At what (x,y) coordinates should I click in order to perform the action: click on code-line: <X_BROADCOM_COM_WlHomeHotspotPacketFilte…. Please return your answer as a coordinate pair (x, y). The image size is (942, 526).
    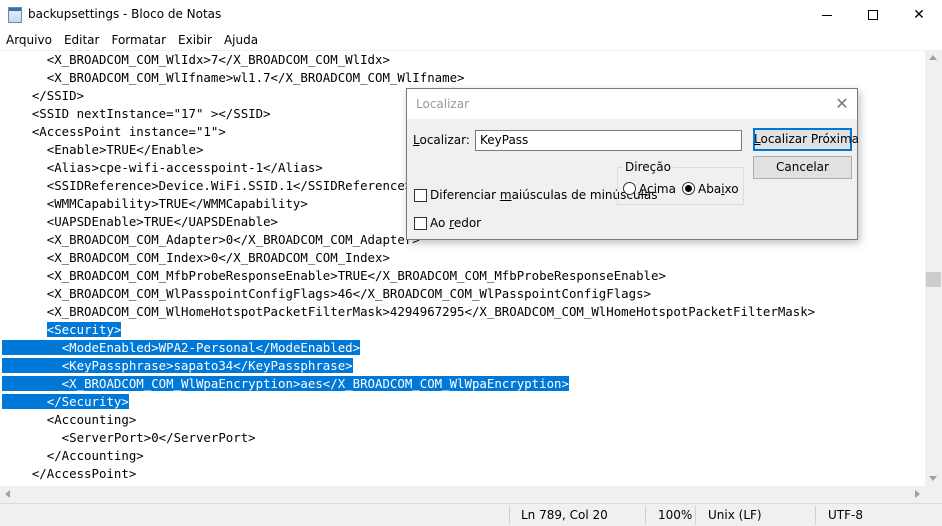
    Looking at the image, I should click on (409, 311).